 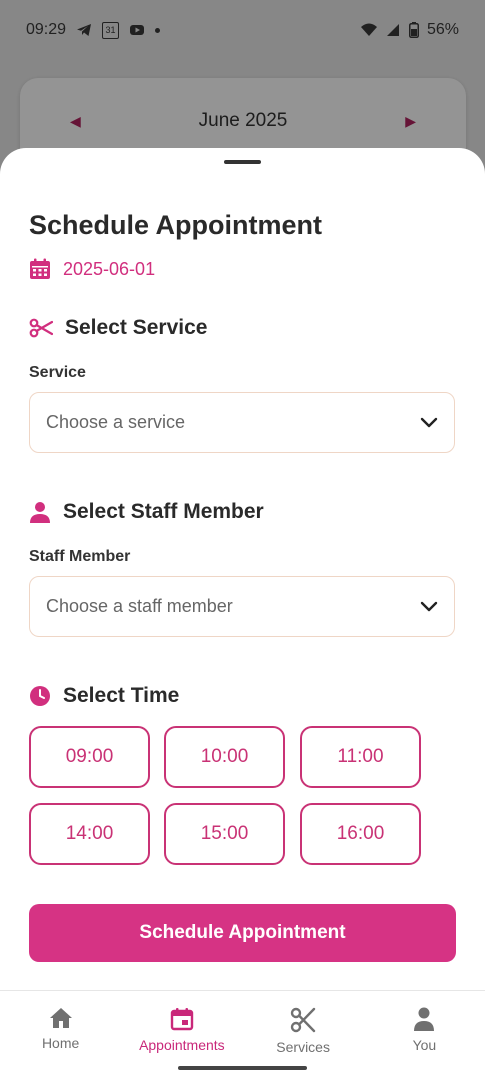 I want to click on nav-label-appointments: Appointments, so click(x=182, y=1045).